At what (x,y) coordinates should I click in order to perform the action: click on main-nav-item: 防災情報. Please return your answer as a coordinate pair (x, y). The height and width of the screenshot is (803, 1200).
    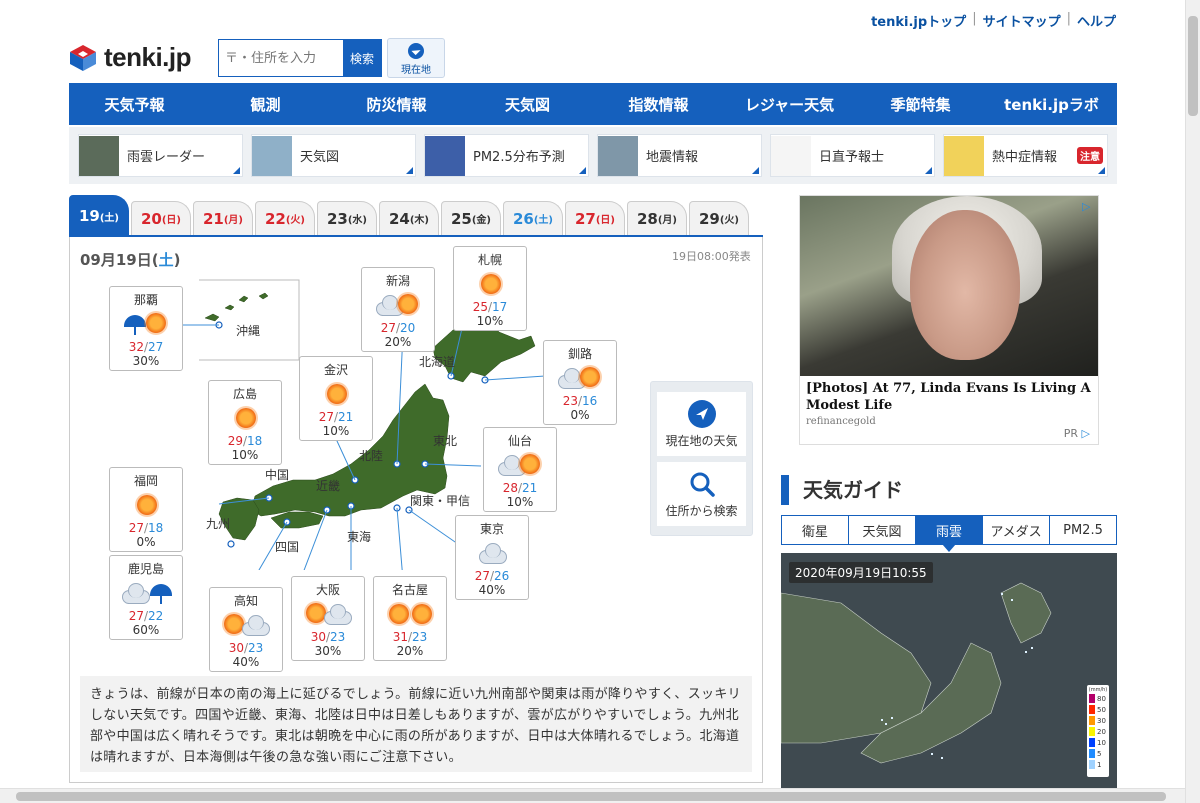
    Looking at the image, I should click on (396, 104).